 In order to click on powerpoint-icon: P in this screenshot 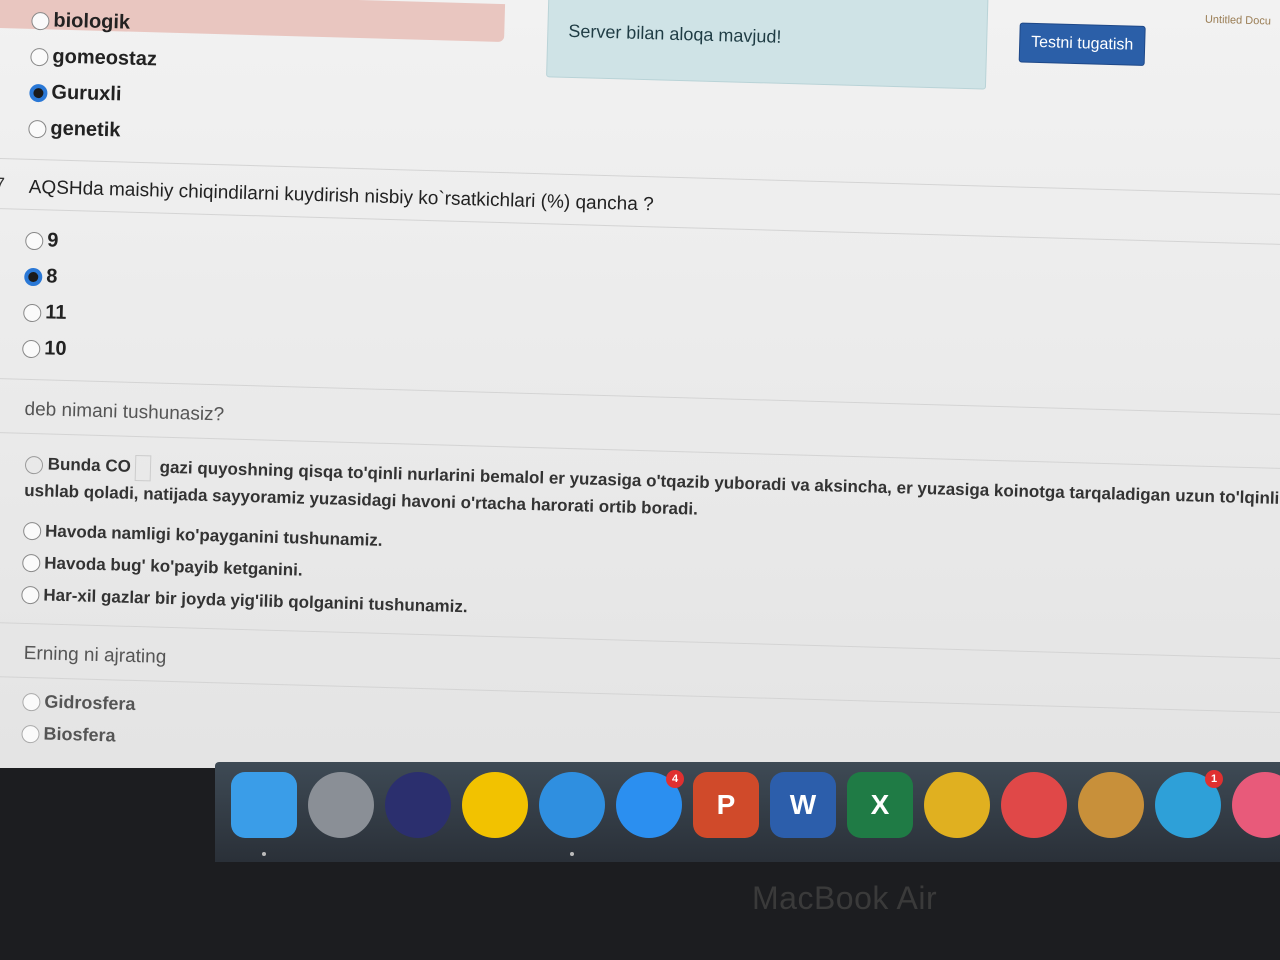, I will do `click(726, 805)`.